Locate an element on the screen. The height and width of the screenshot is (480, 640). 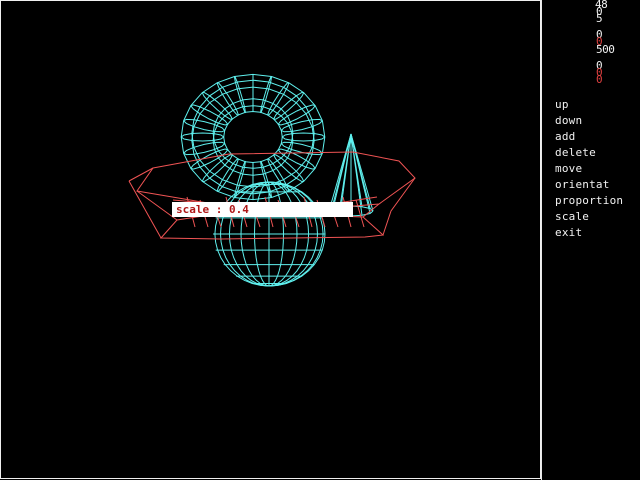
status-value: 5 is located at coordinates (599, 18).